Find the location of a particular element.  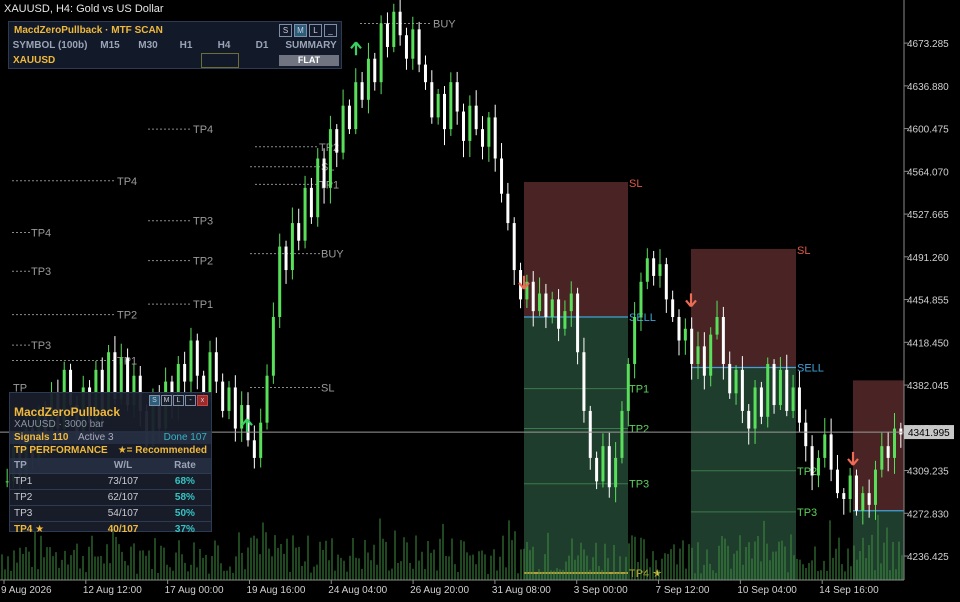

stats-size-s-button: S is located at coordinates (154, 400).